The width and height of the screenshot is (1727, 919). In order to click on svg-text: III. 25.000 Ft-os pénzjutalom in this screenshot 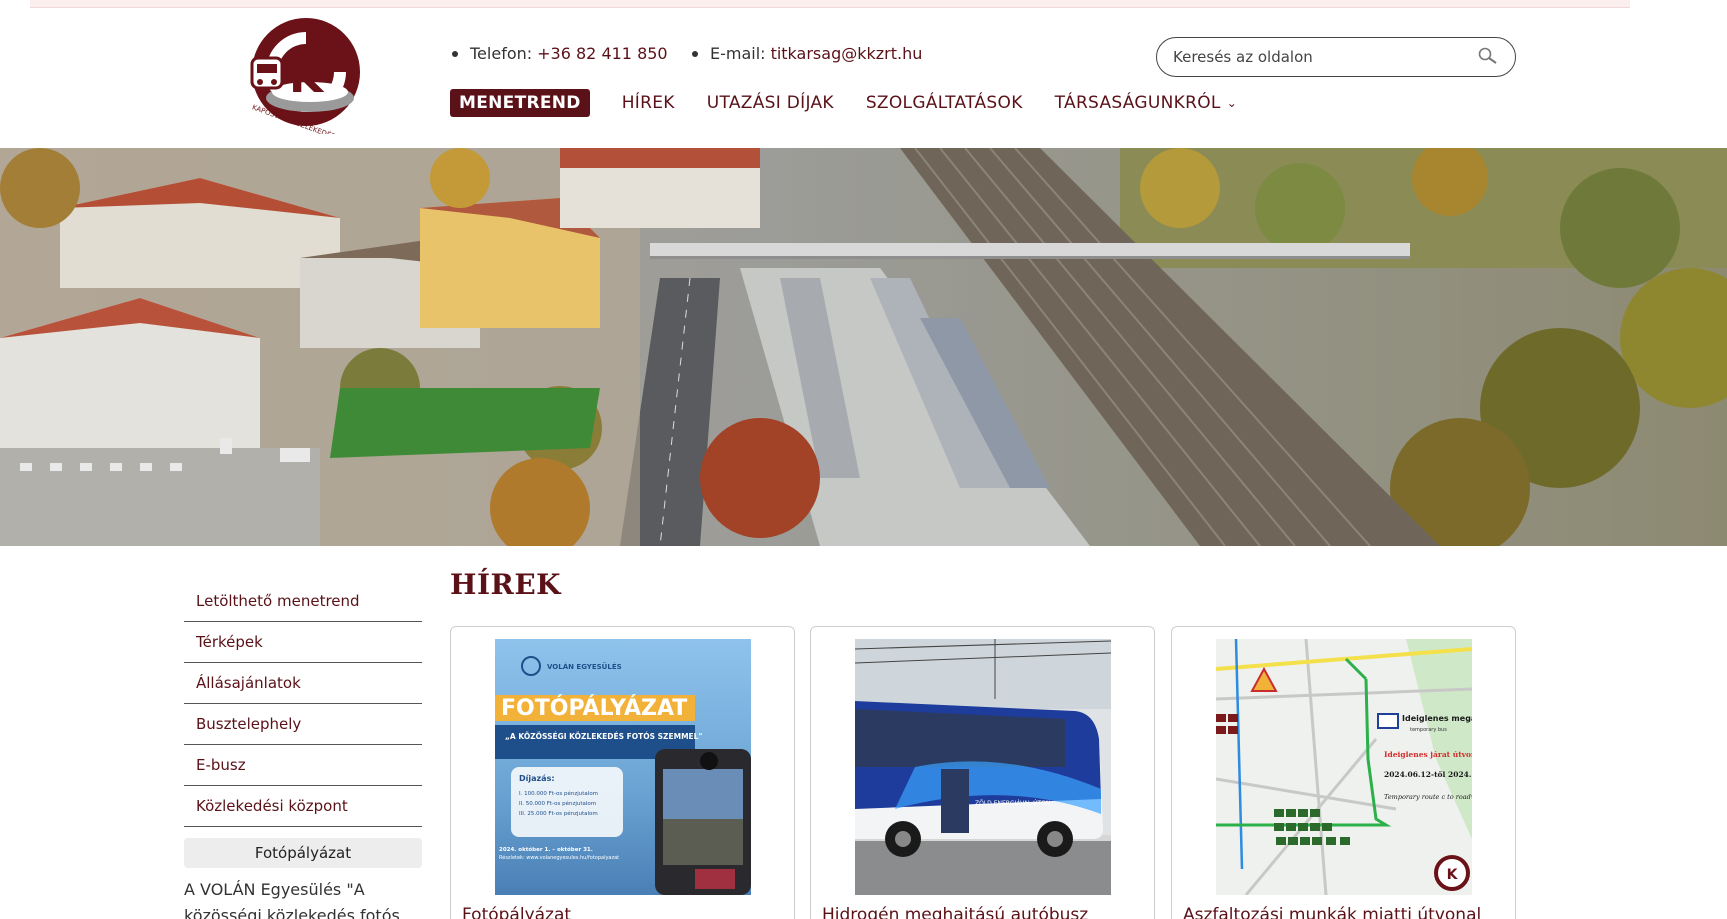, I will do `click(558, 813)`.